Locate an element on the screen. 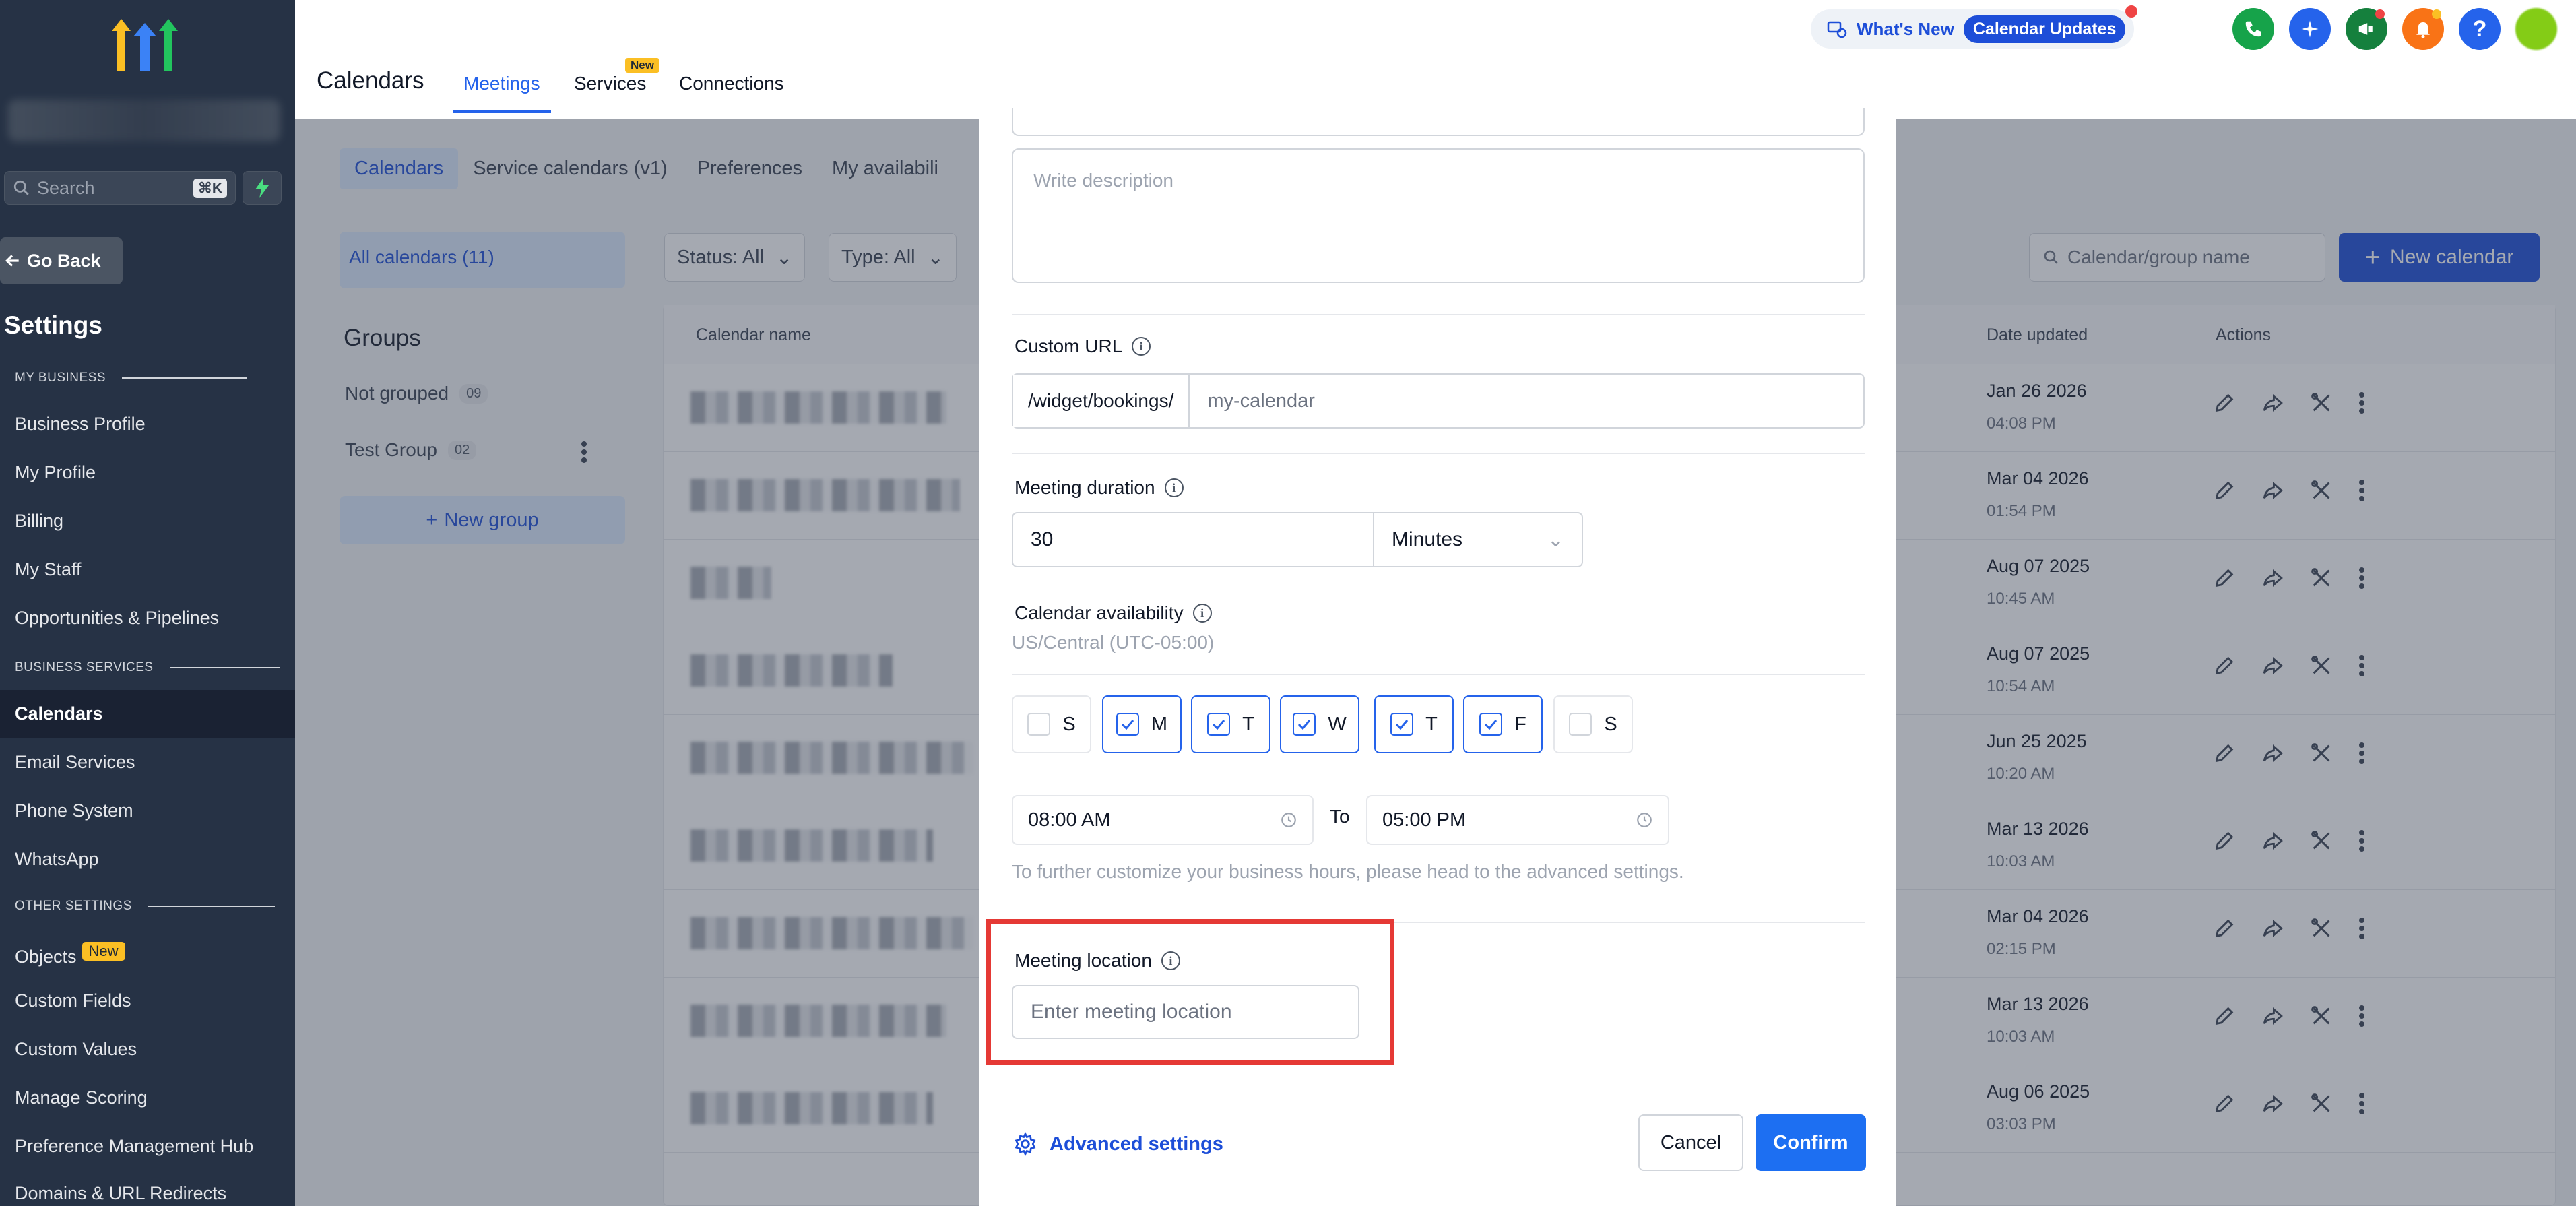  sidebar-item-objects: Objects New is located at coordinates (70, 954).